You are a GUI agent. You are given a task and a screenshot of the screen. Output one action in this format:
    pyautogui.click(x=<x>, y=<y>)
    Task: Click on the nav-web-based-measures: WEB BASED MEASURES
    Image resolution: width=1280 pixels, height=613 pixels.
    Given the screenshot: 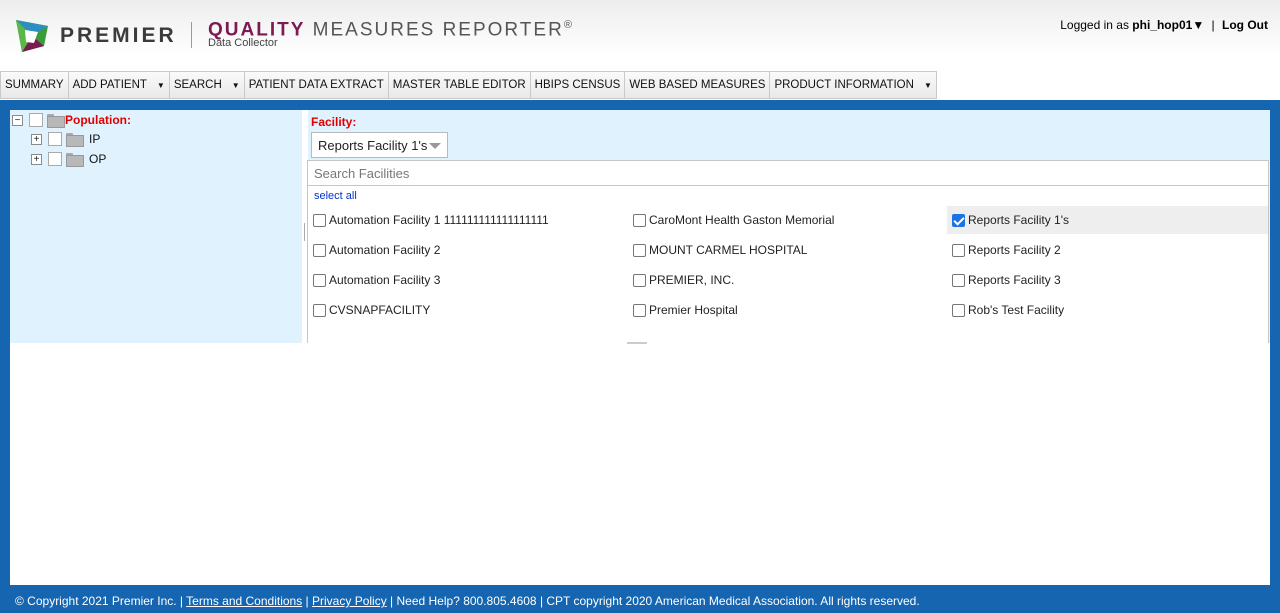 What is the action you would take?
    pyautogui.click(x=698, y=85)
    